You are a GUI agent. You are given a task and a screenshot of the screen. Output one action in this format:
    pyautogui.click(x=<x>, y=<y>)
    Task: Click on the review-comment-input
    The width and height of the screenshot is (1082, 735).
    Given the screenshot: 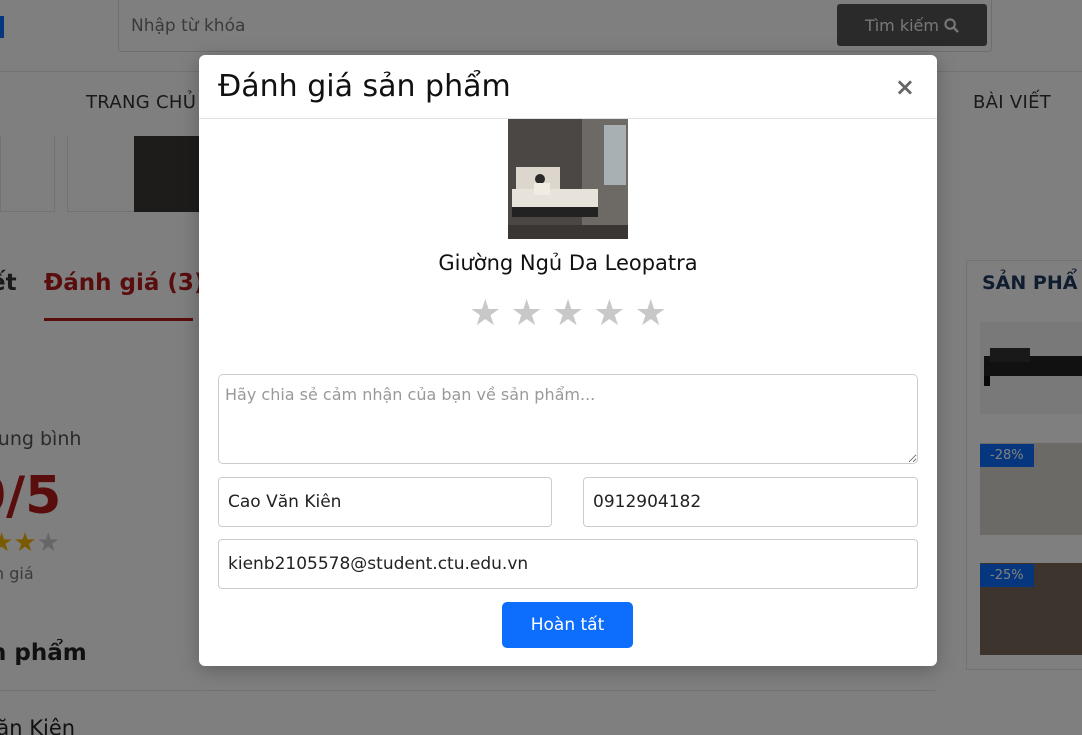 What is the action you would take?
    pyautogui.click(x=568, y=419)
    